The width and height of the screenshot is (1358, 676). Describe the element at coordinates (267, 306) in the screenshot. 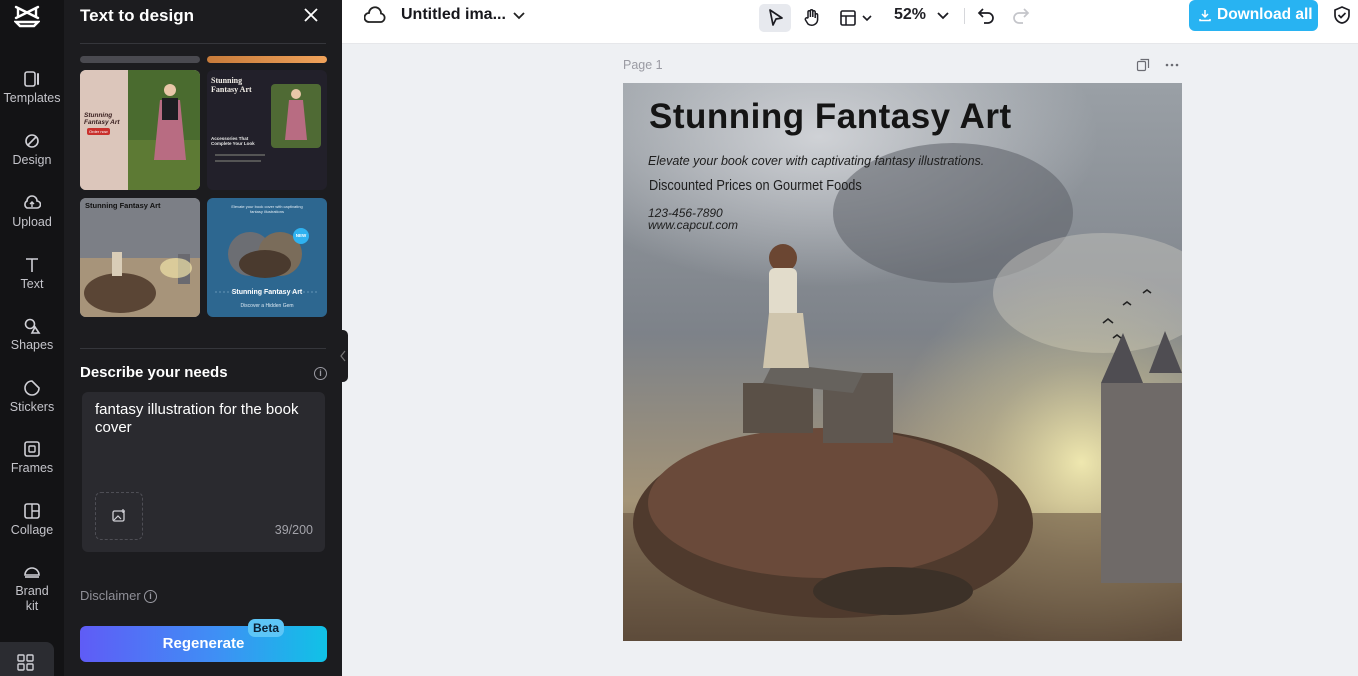

I see `template-subtitle: Discover a Hidden Gem` at that location.